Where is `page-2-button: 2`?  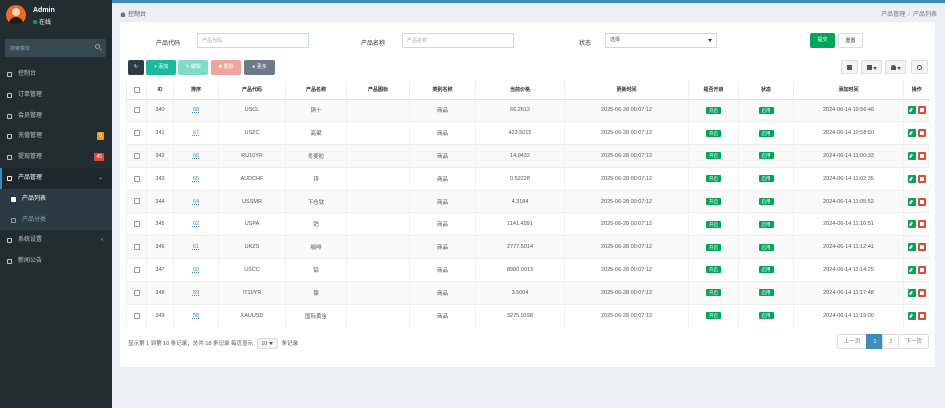 page-2-button: 2 is located at coordinates (891, 341).